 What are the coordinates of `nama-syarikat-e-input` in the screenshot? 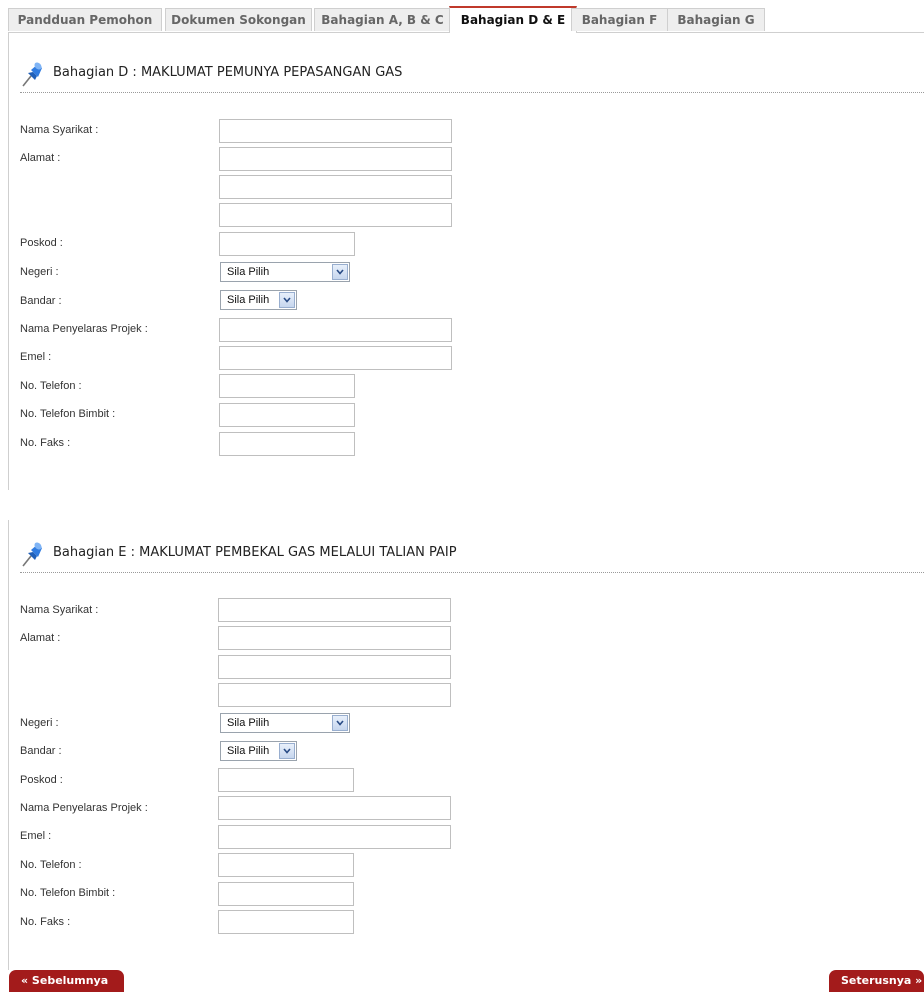 It's located at (334, 610).